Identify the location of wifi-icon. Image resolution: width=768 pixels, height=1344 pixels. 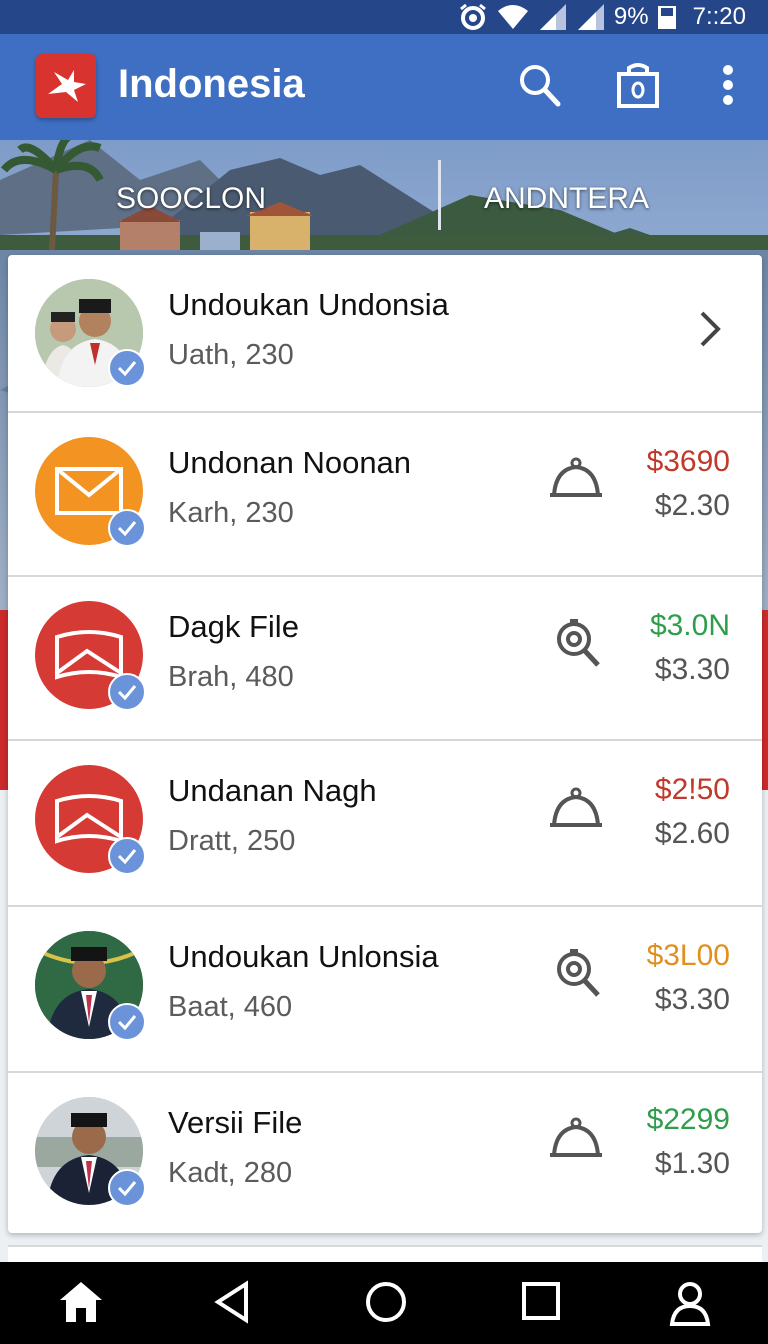
(512, 17).